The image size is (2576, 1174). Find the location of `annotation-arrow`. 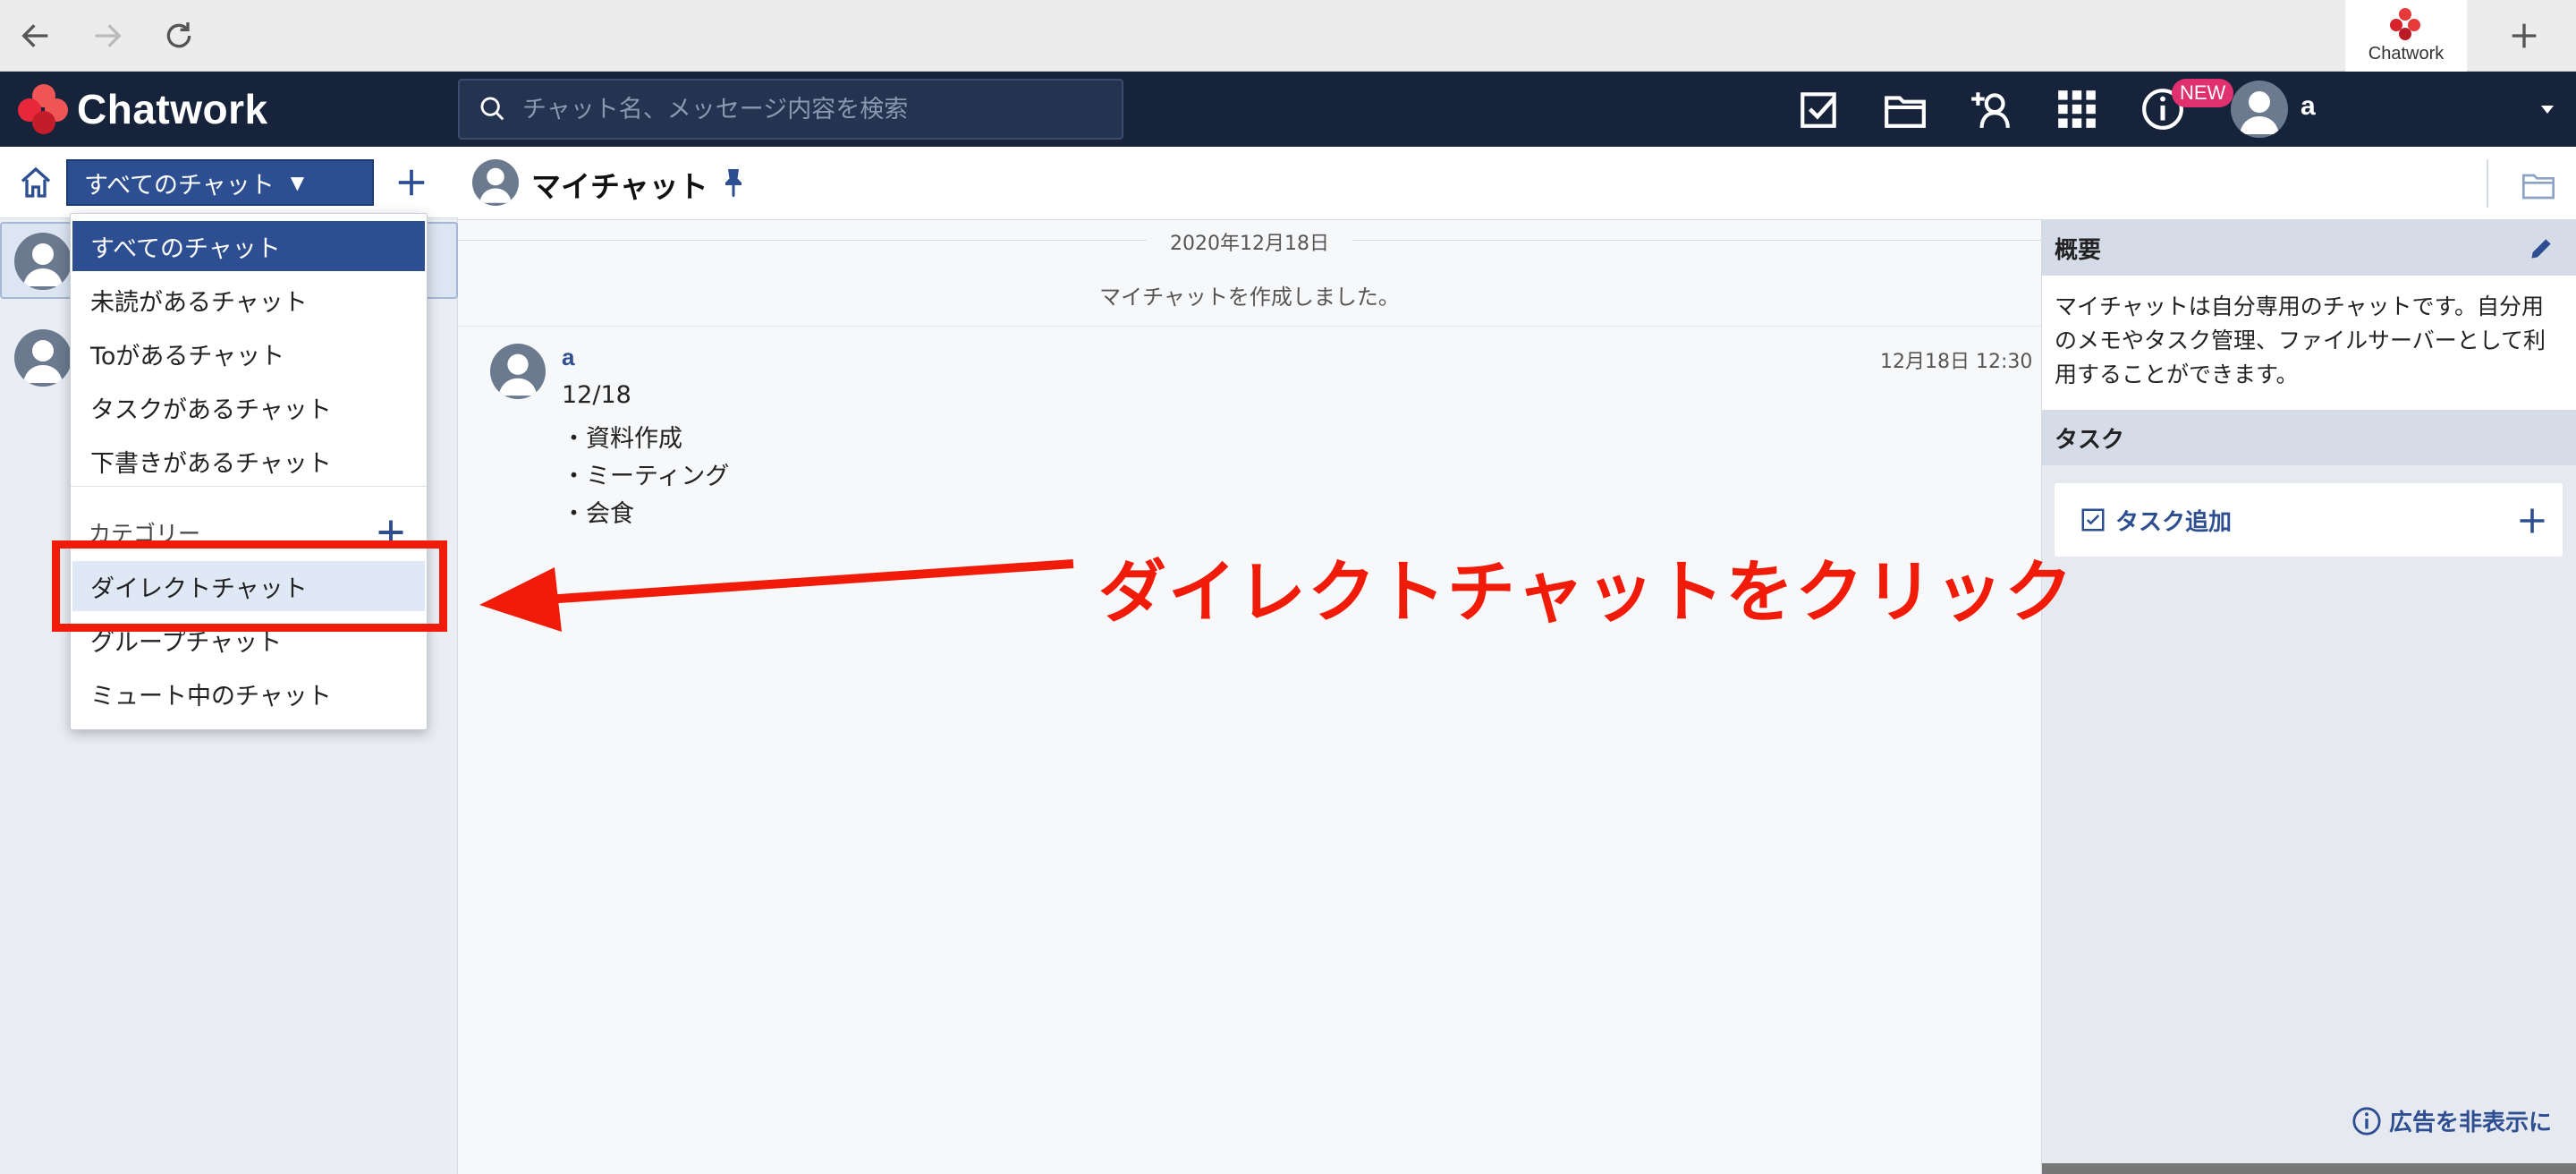

annotation-arrow is located at coordinates (776, 595).